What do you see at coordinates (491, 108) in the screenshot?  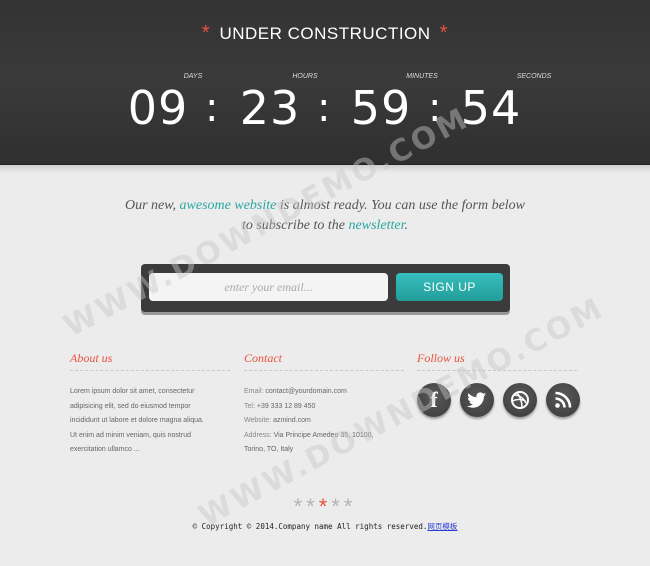 I see `countdown-seconds: 54` at bounding box center [491, 108].